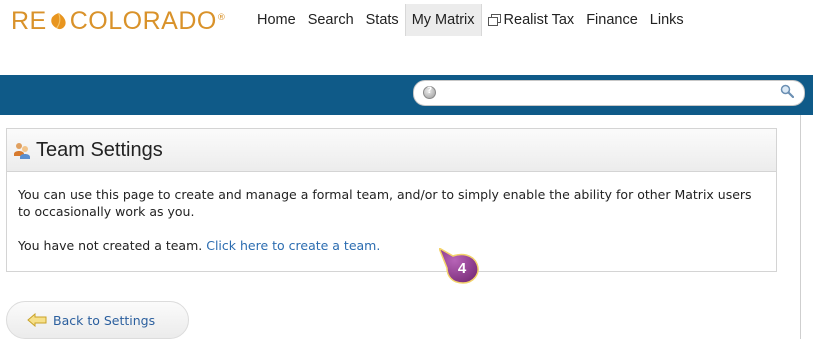 The width and height of the screenshot is (813, 339). What do you see at coordinates (462, 268) in the screenshot?
I see `step-number: 4` at bounding box center [462, 268].